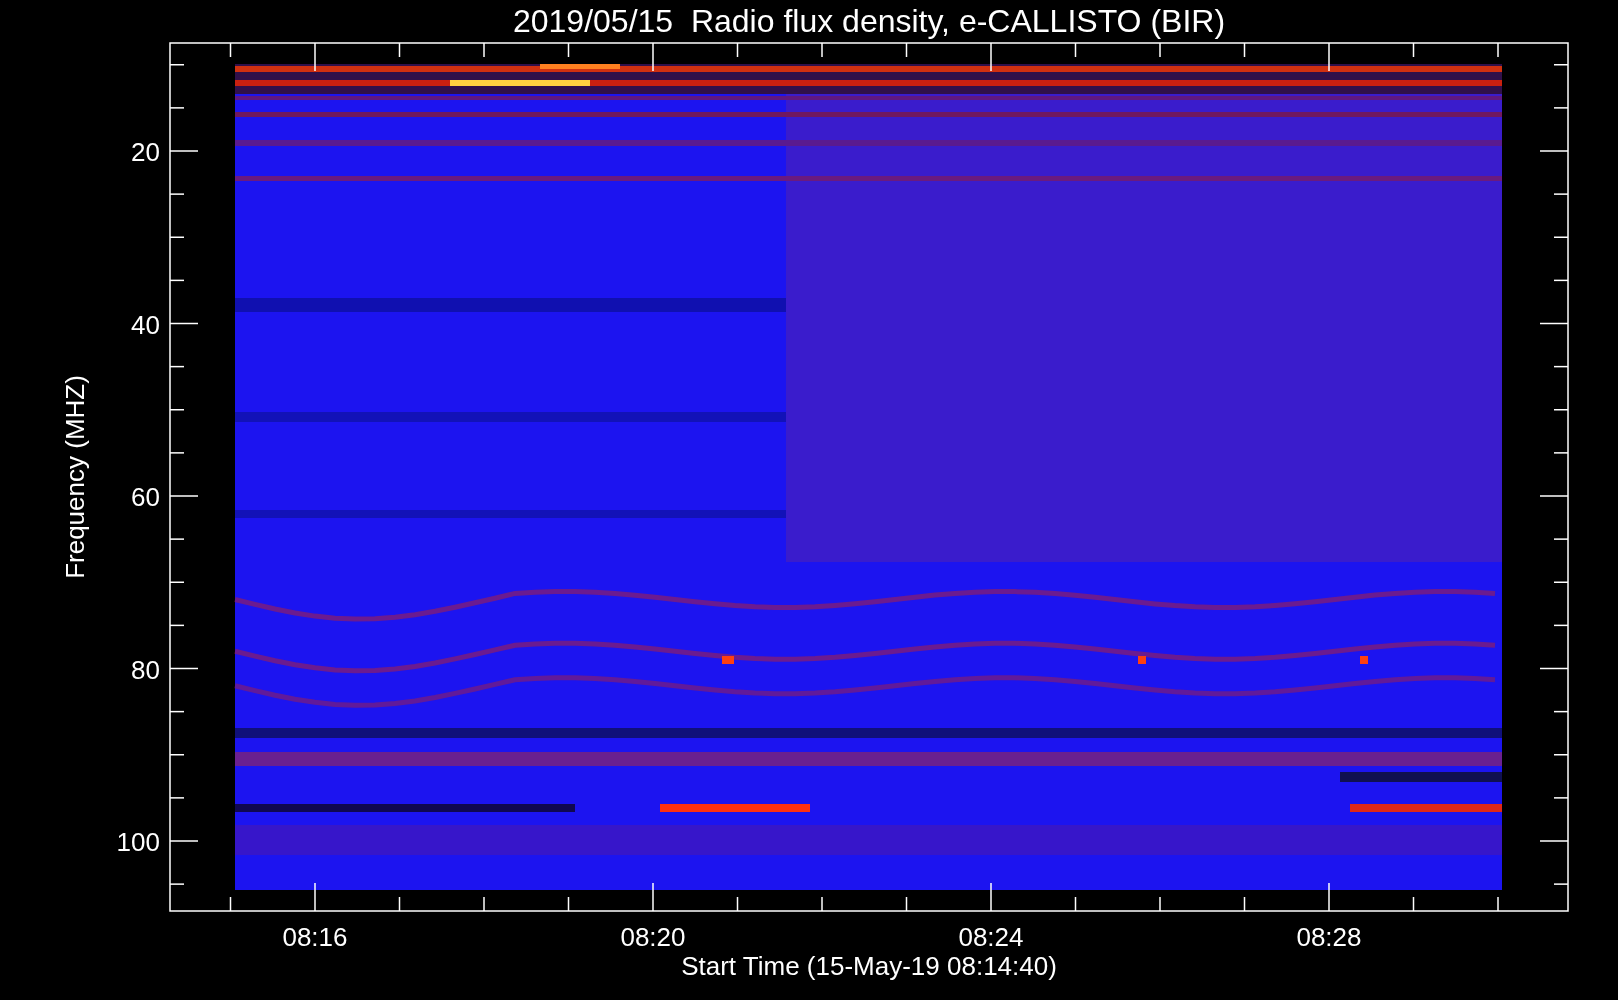 The height and width of the screenshot is (1000, 1618). I want to click on y-tick-label: 20, so click(145, 152).